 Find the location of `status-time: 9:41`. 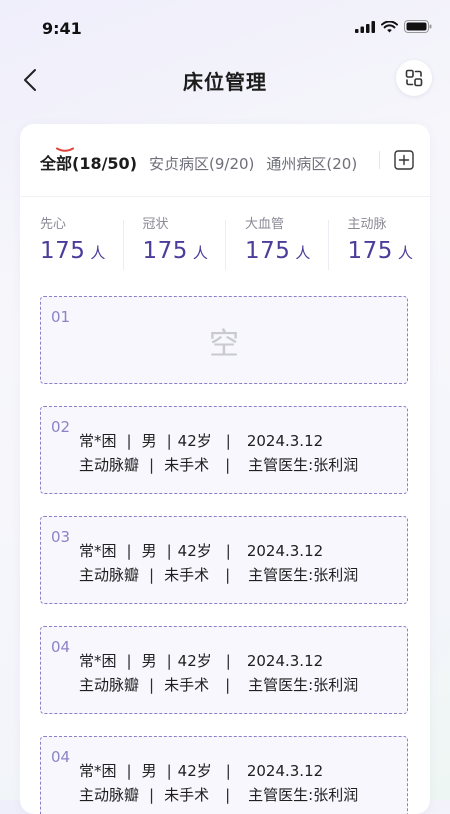

status-time: 9:41 is located at coordinates (62, 28).